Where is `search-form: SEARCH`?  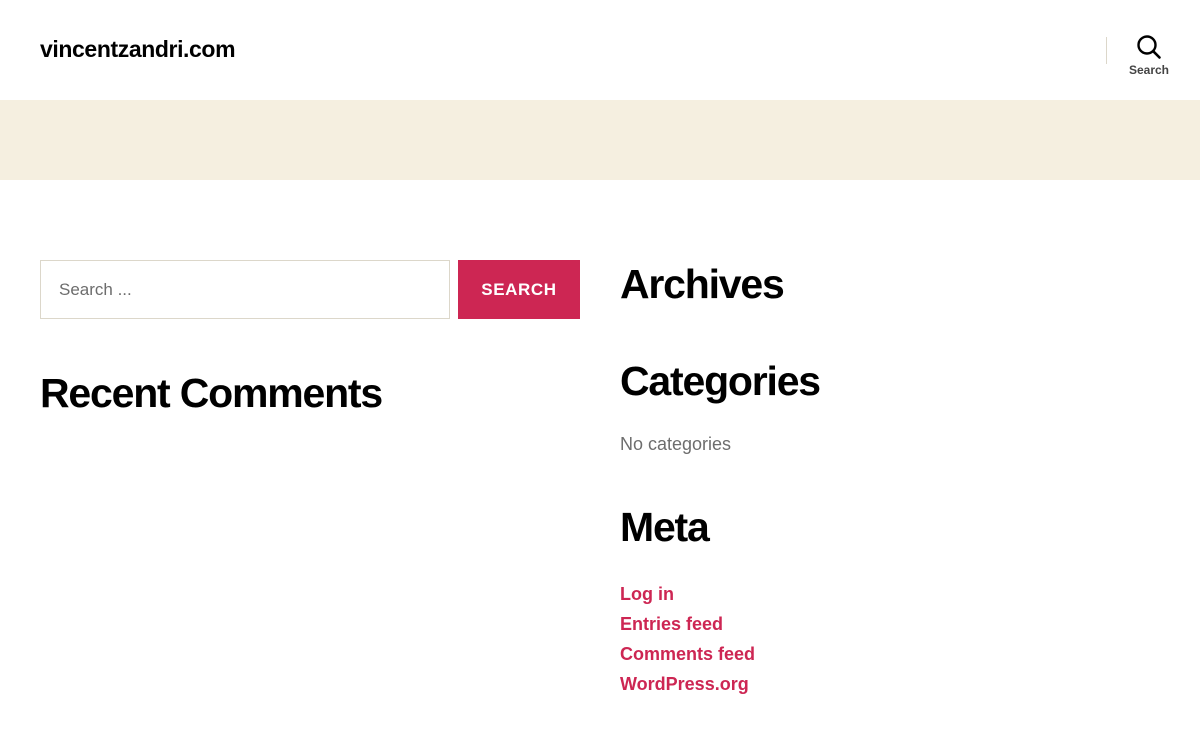
search-form: SEARCH is located at coordinates (310, 289).